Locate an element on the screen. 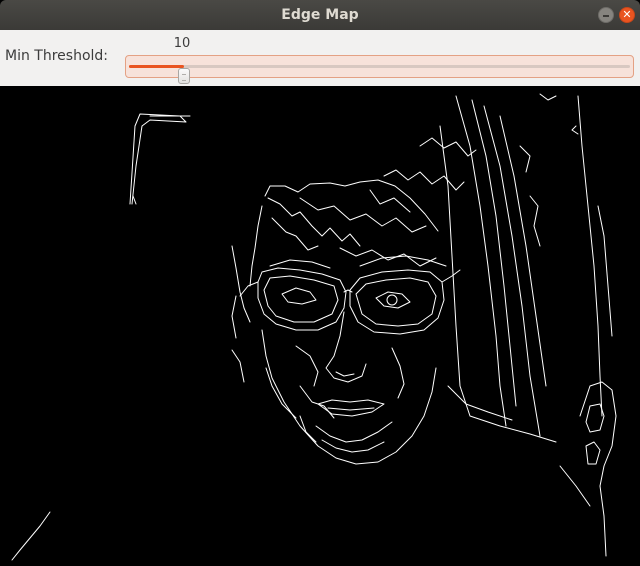 This screenshot has height=566, width=640. slider-trough is located at coordinates (379, 74).